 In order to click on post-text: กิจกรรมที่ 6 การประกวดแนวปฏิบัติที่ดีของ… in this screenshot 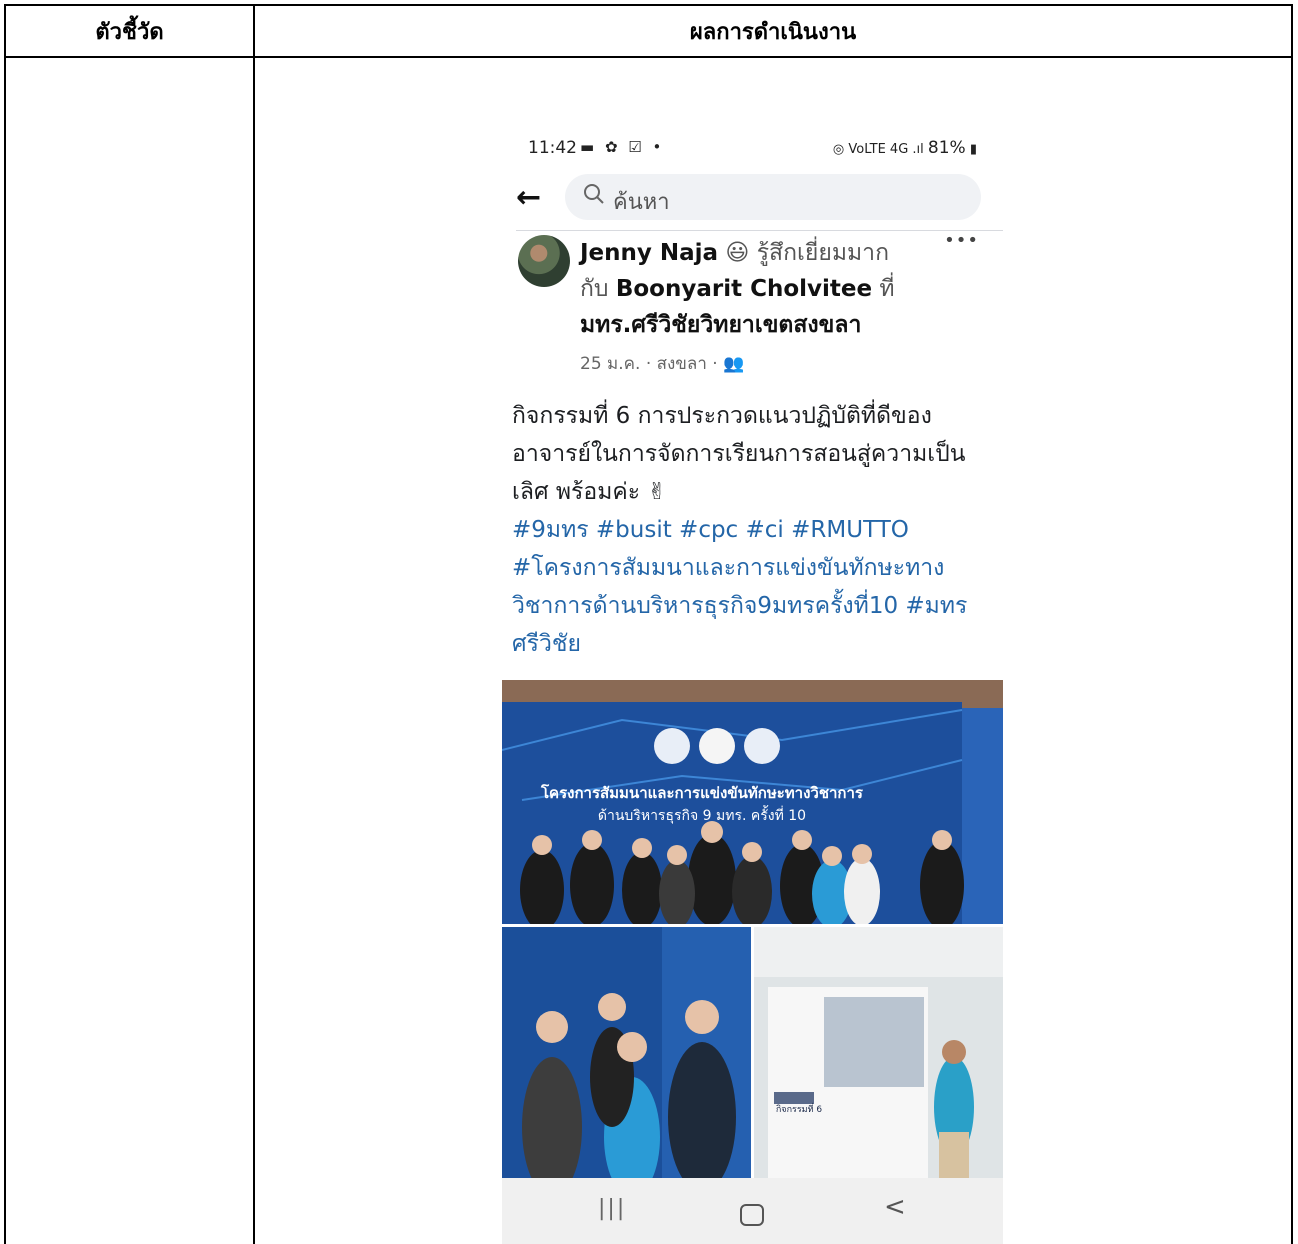, I will do `click(739, 454)`.